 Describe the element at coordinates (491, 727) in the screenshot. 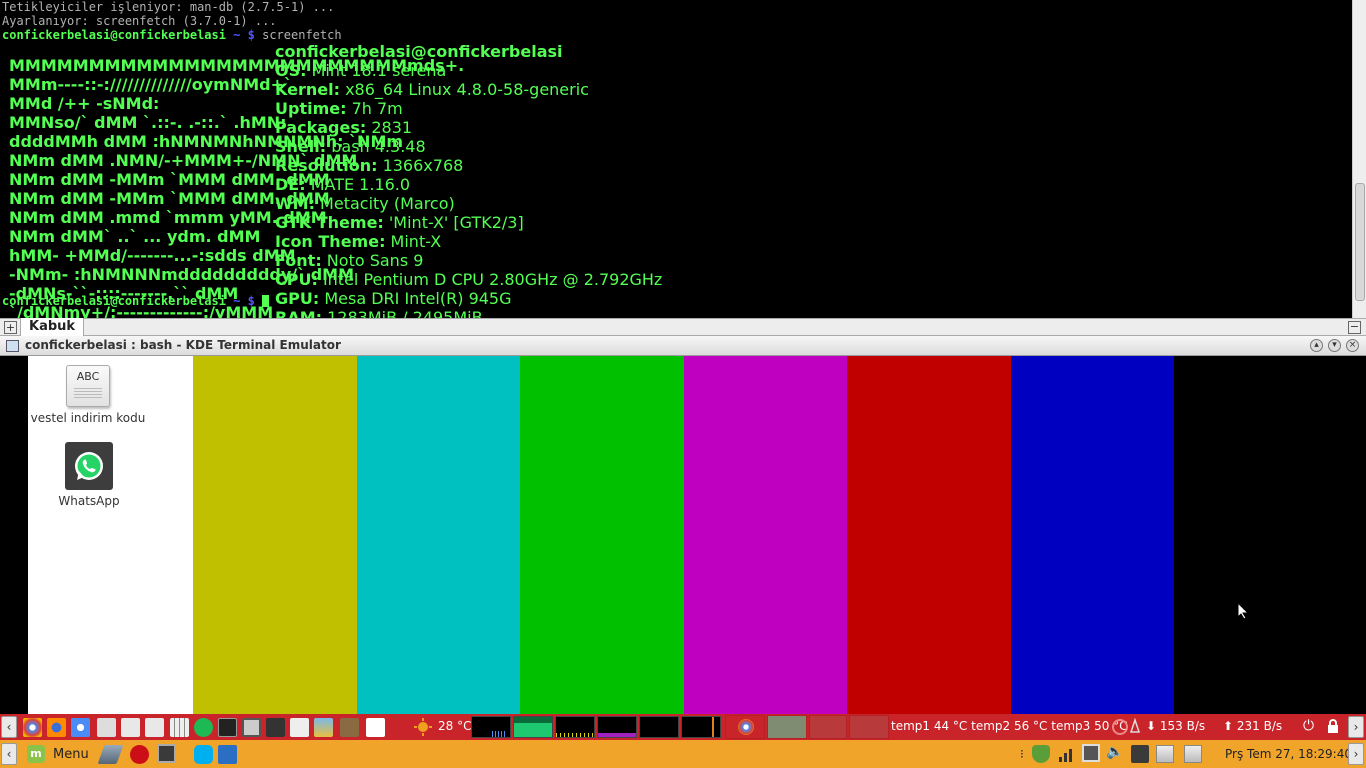

I see `cpu-monitor-graph` at that location.